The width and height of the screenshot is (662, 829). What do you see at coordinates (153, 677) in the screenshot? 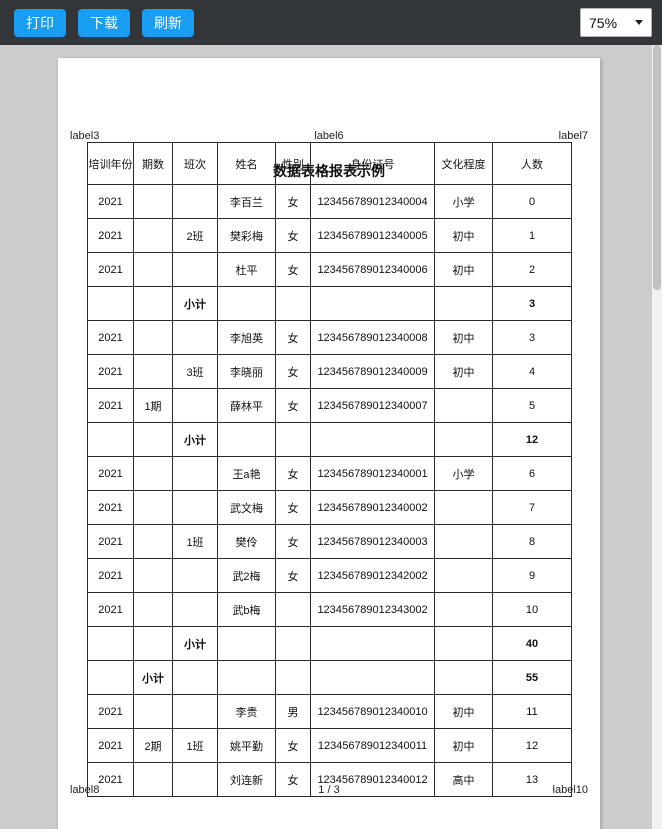
I see `cell-term: 小计` at bounding box center [153, 677].